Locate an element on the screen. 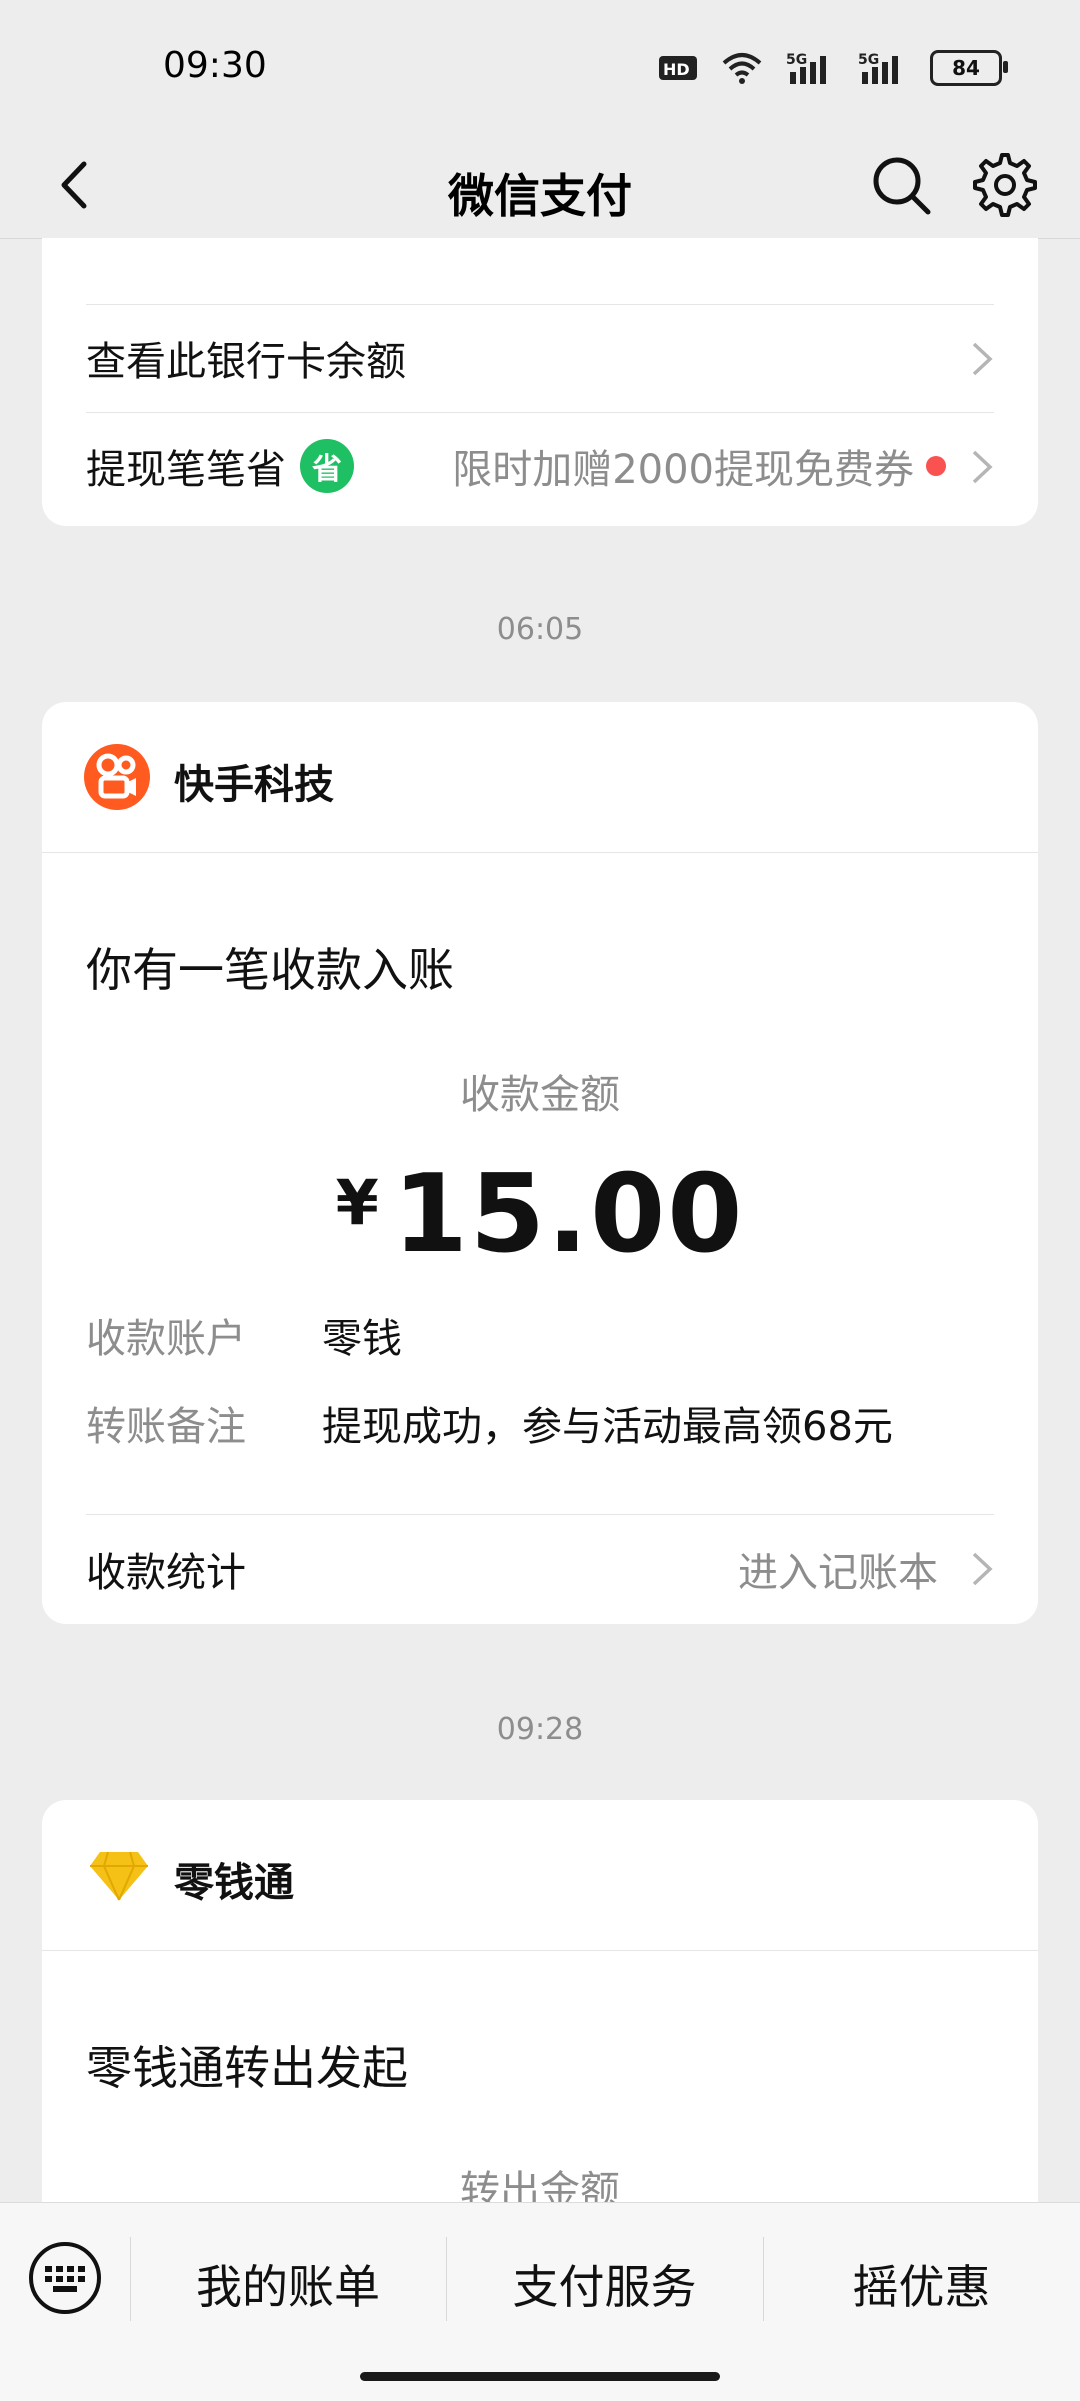 The width and height of the screenshot is (1080, 2401). remark-value: 提现成功，参与活动最高领68元 is located at coordinates (607, 1427).